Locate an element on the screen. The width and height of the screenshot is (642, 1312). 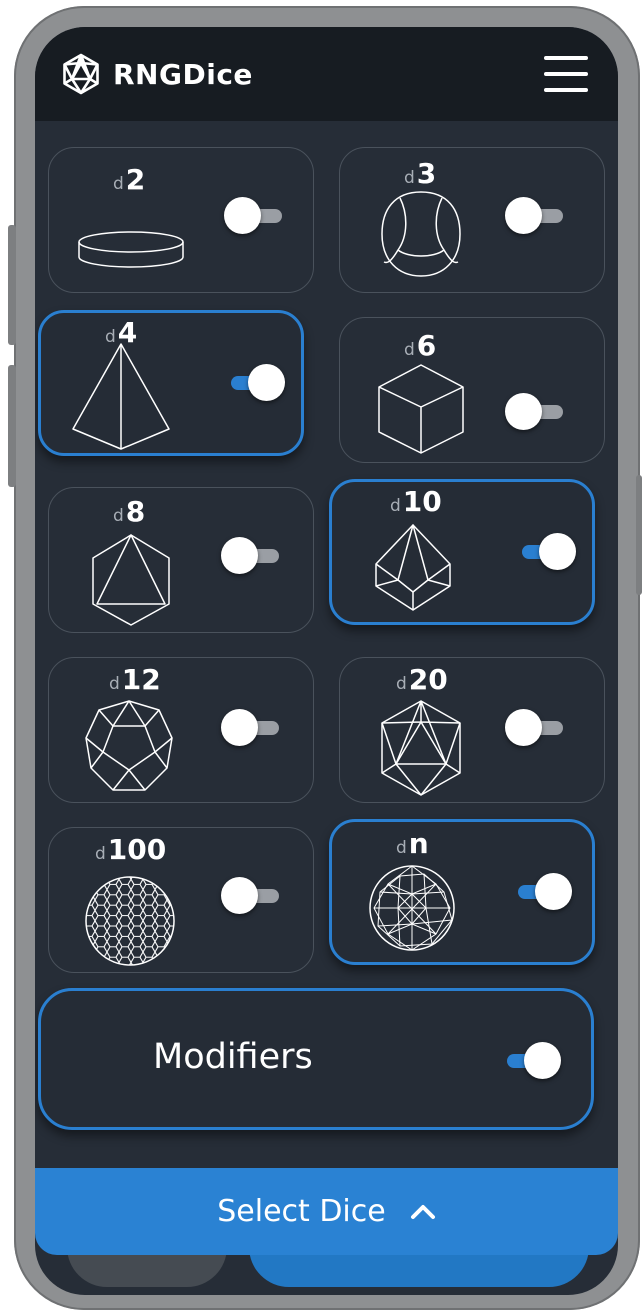
dodecahedron-icon is located at coordinates (129, 745).